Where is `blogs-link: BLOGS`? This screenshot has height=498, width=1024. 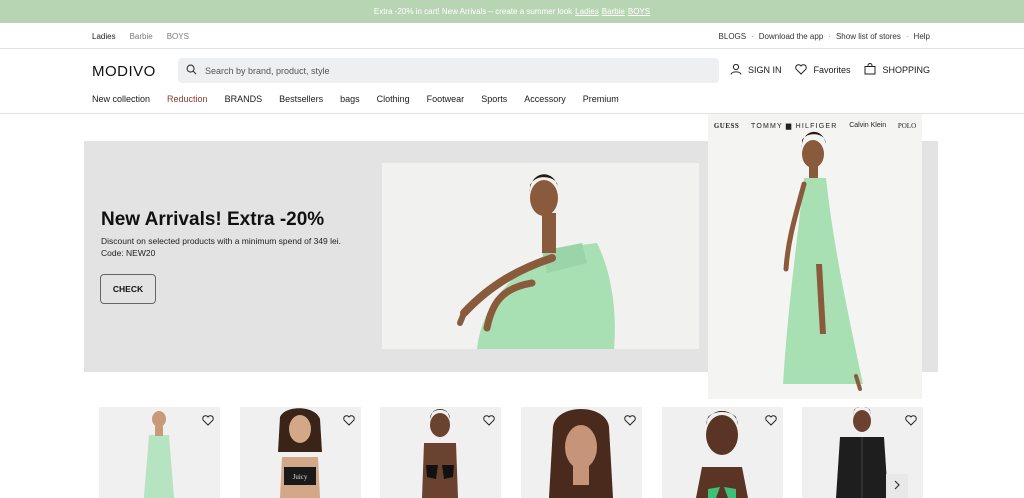 blogs-link: BLOGS is located at coordinates (733, 36).